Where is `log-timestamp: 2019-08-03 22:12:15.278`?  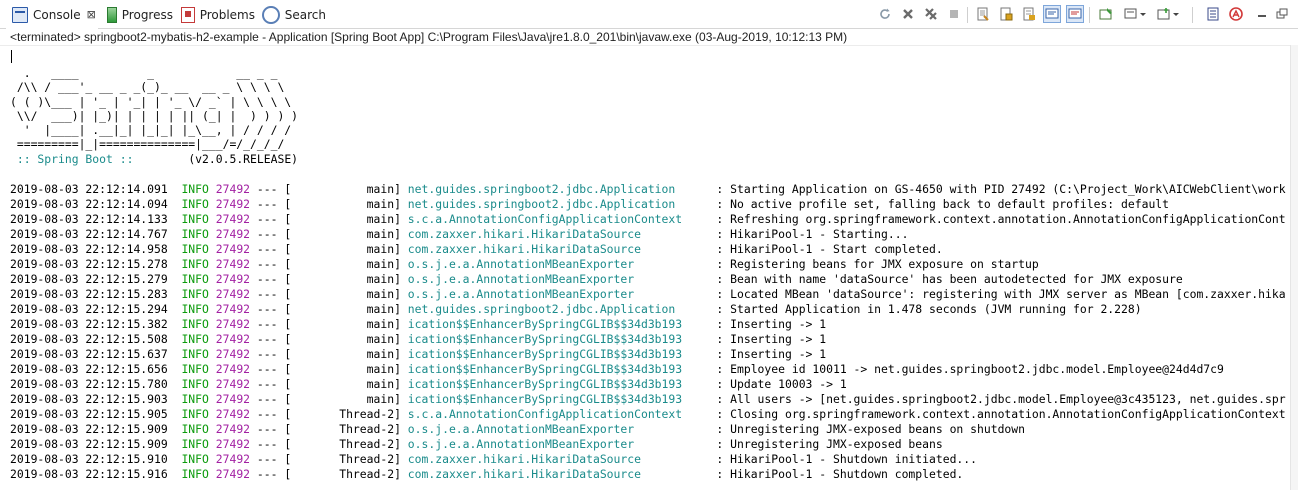 log-timestamp: 2019-08-03 22:12:15.278 is located at coordinates (89, 264).